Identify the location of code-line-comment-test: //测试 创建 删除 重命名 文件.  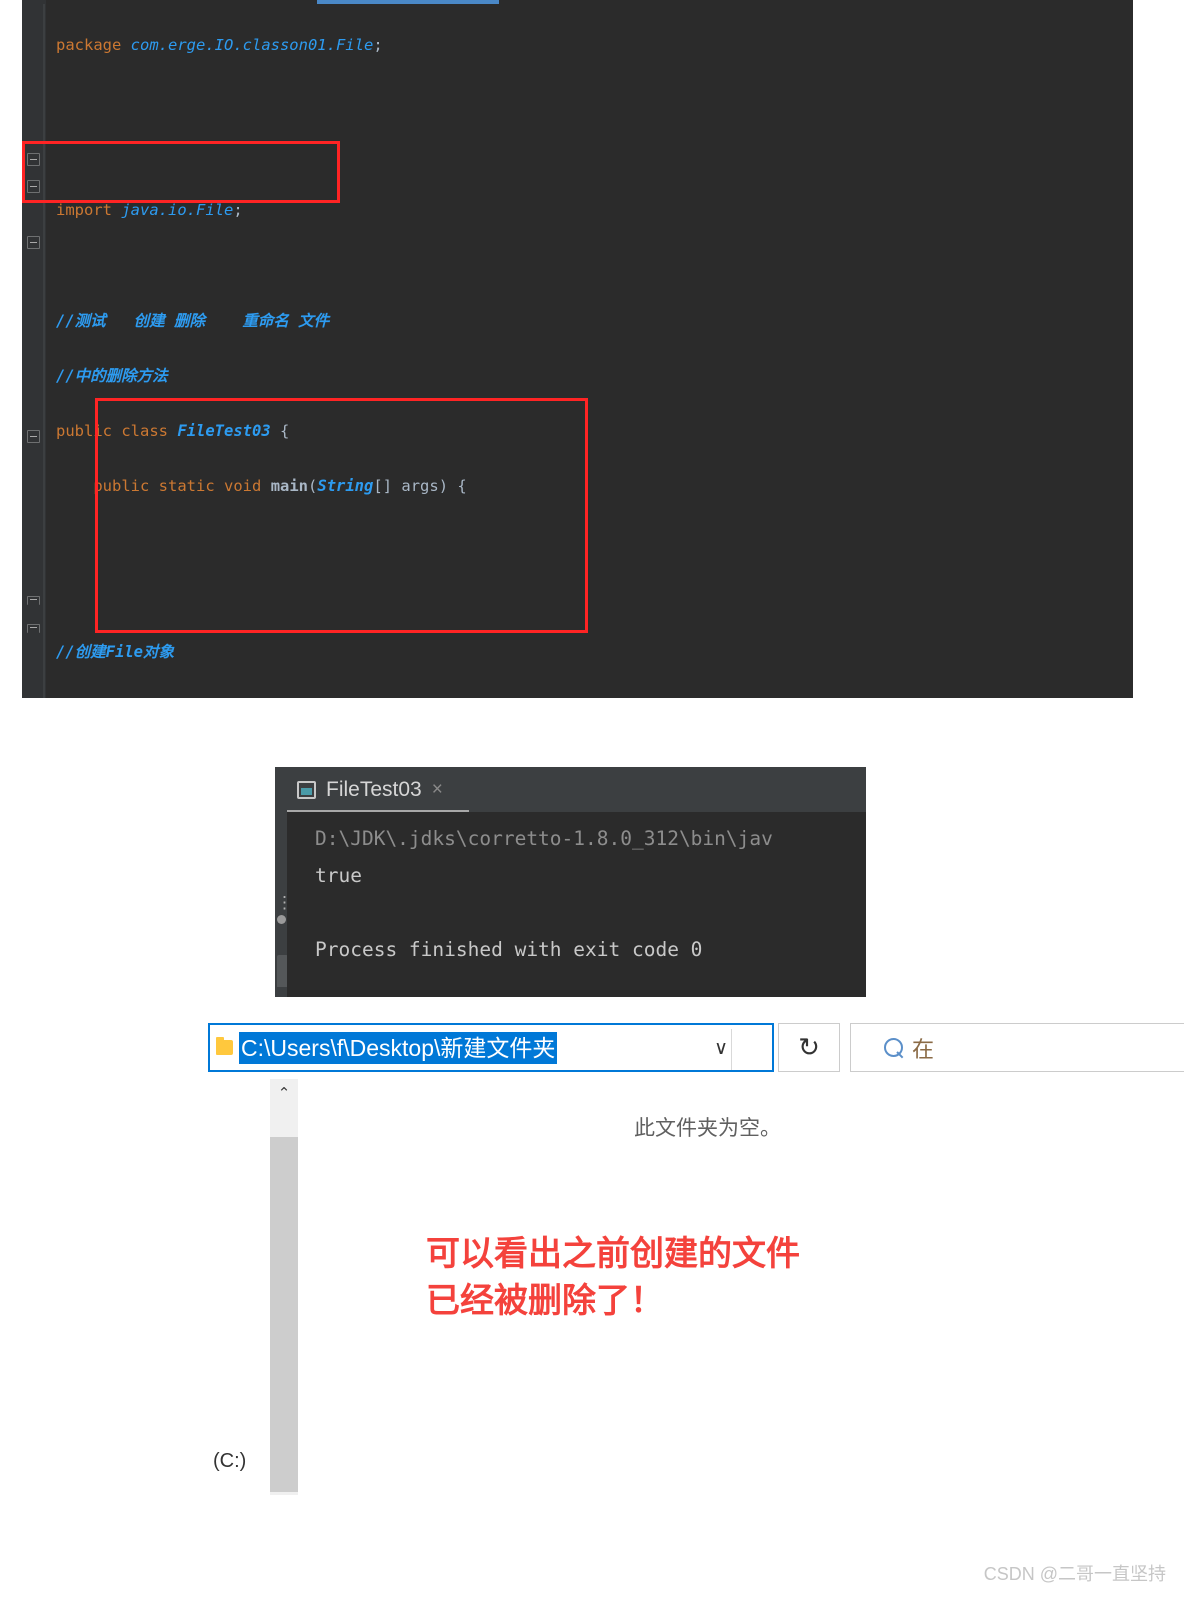
(589, 322).